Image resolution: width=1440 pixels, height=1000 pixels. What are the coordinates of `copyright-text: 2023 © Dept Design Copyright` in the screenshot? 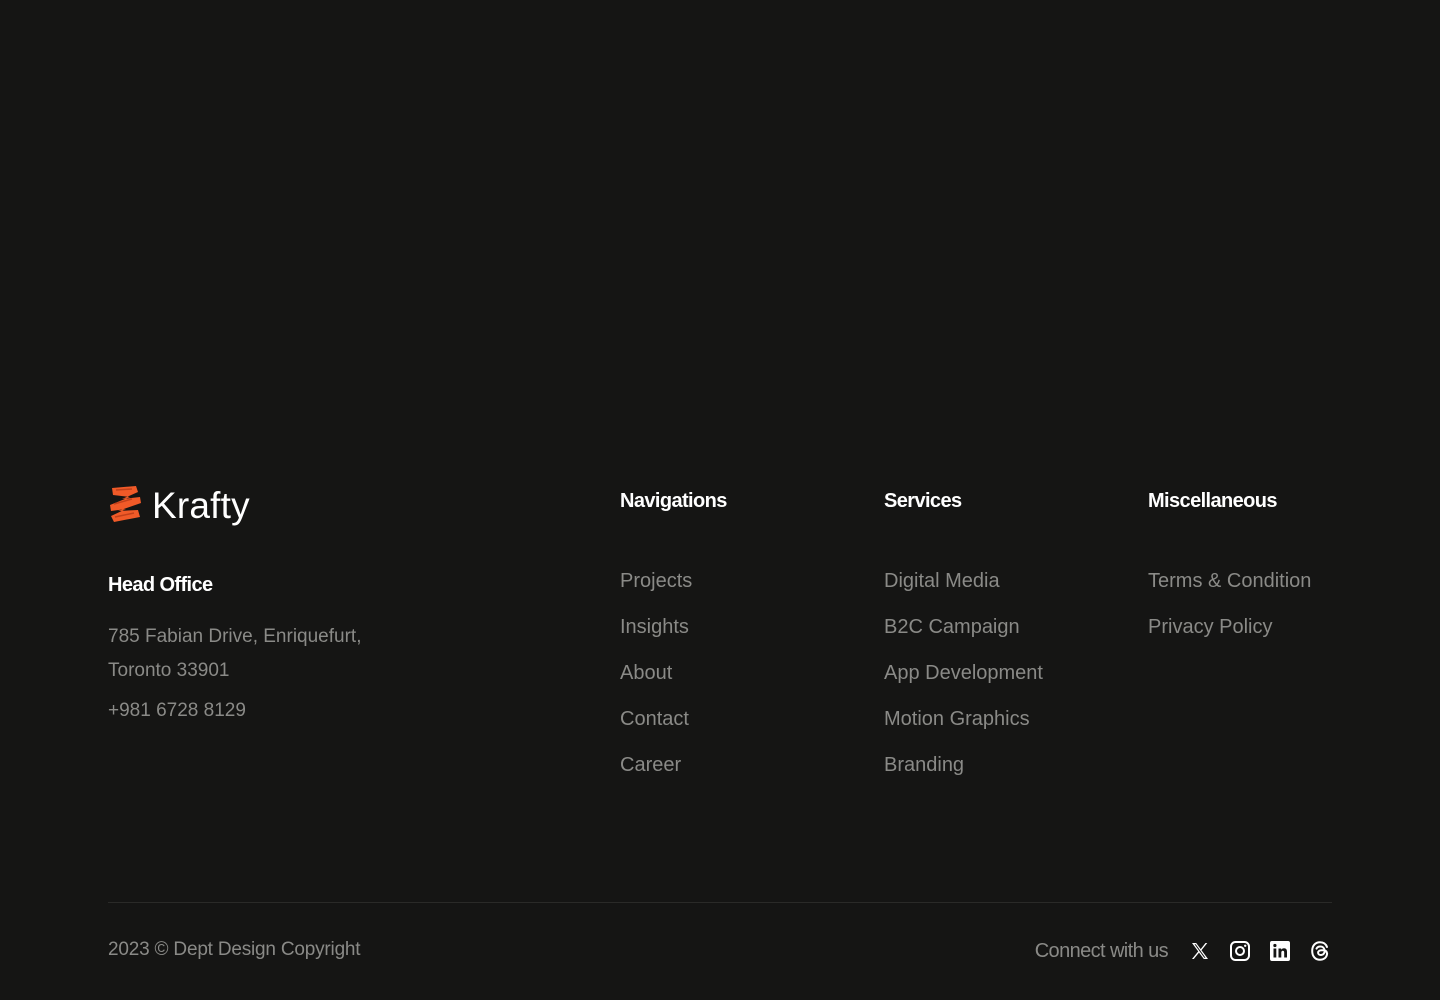 It's located at (234, 949).